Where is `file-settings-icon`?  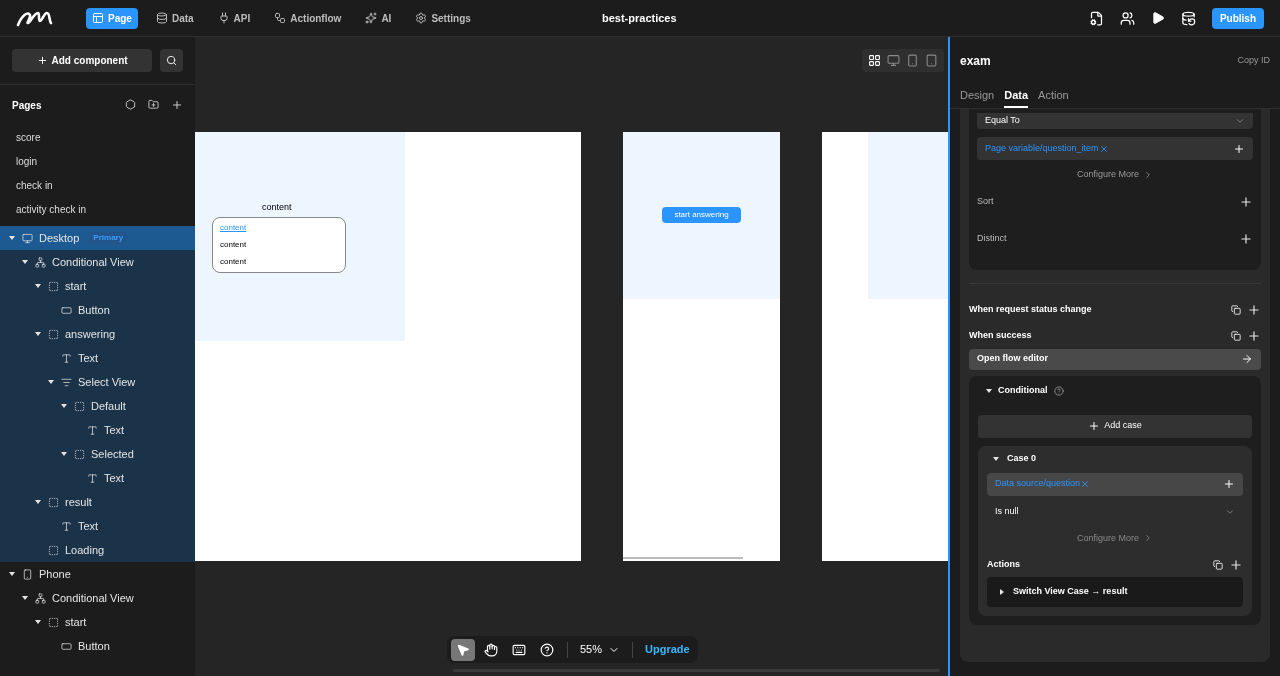 file-settings-icon is located at coordinates (1096, 18).